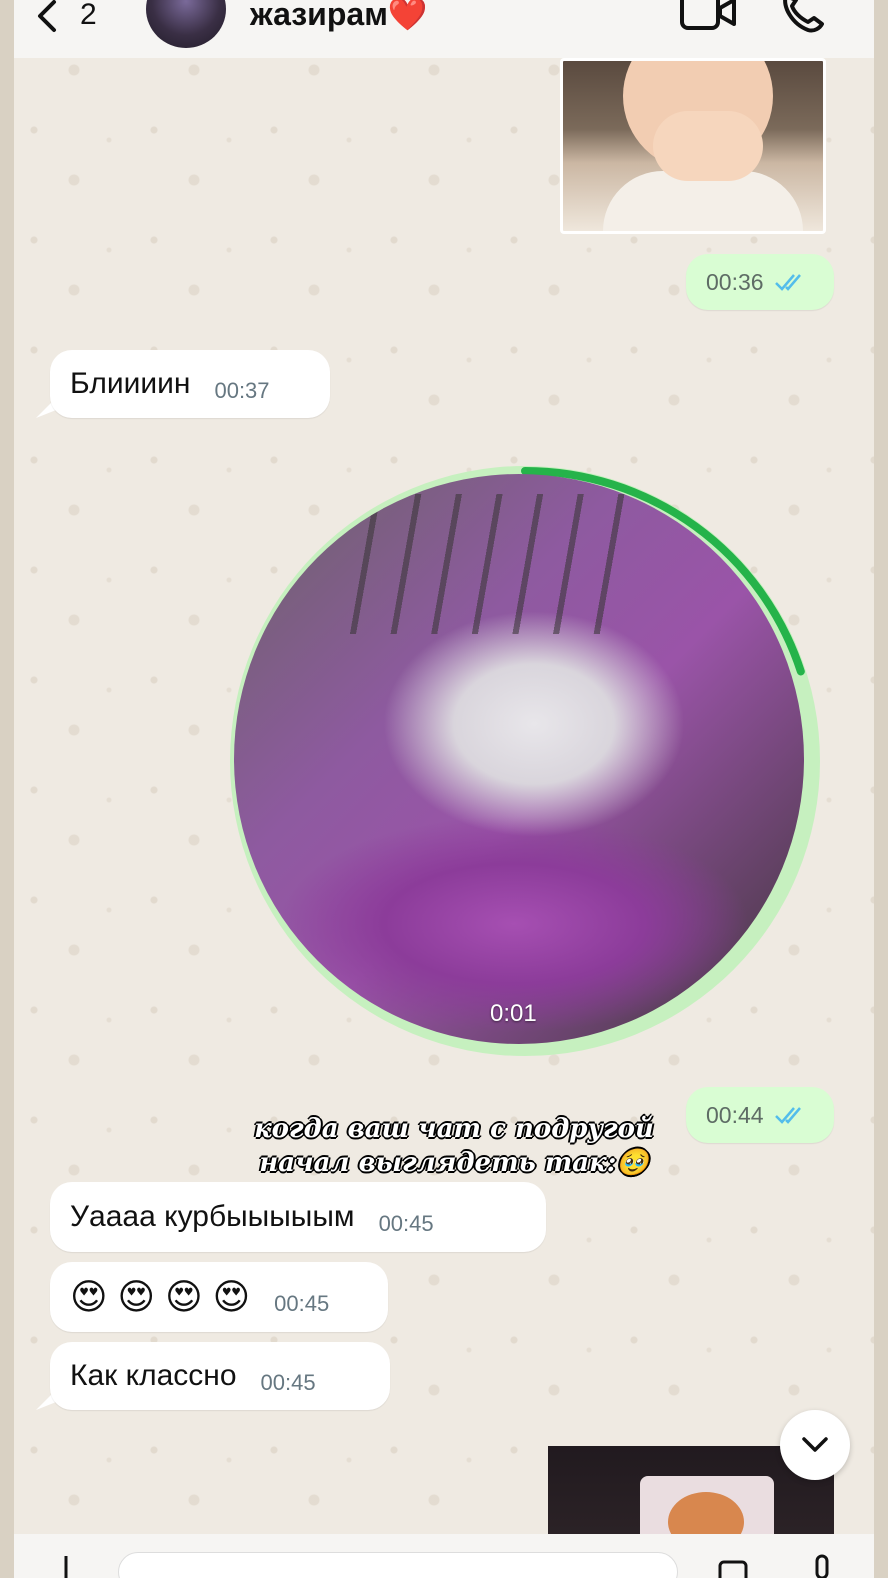 This screenshot has width=888, height=1578. I want to click on message-time: 00:44, so click(735, 1114).